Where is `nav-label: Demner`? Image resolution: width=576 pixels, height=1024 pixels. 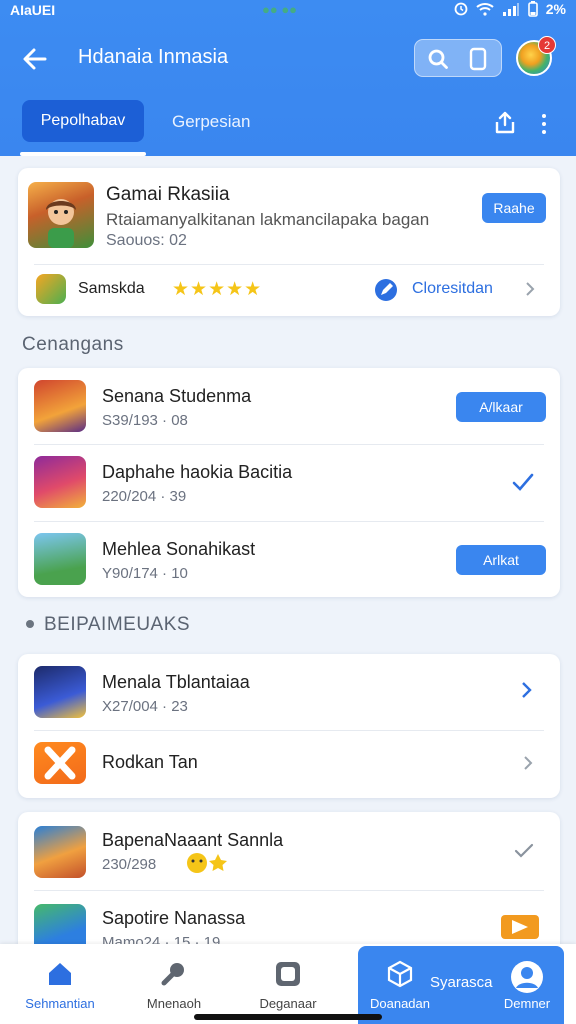
nav-label: Demner is located at coordinates (527, 1003).